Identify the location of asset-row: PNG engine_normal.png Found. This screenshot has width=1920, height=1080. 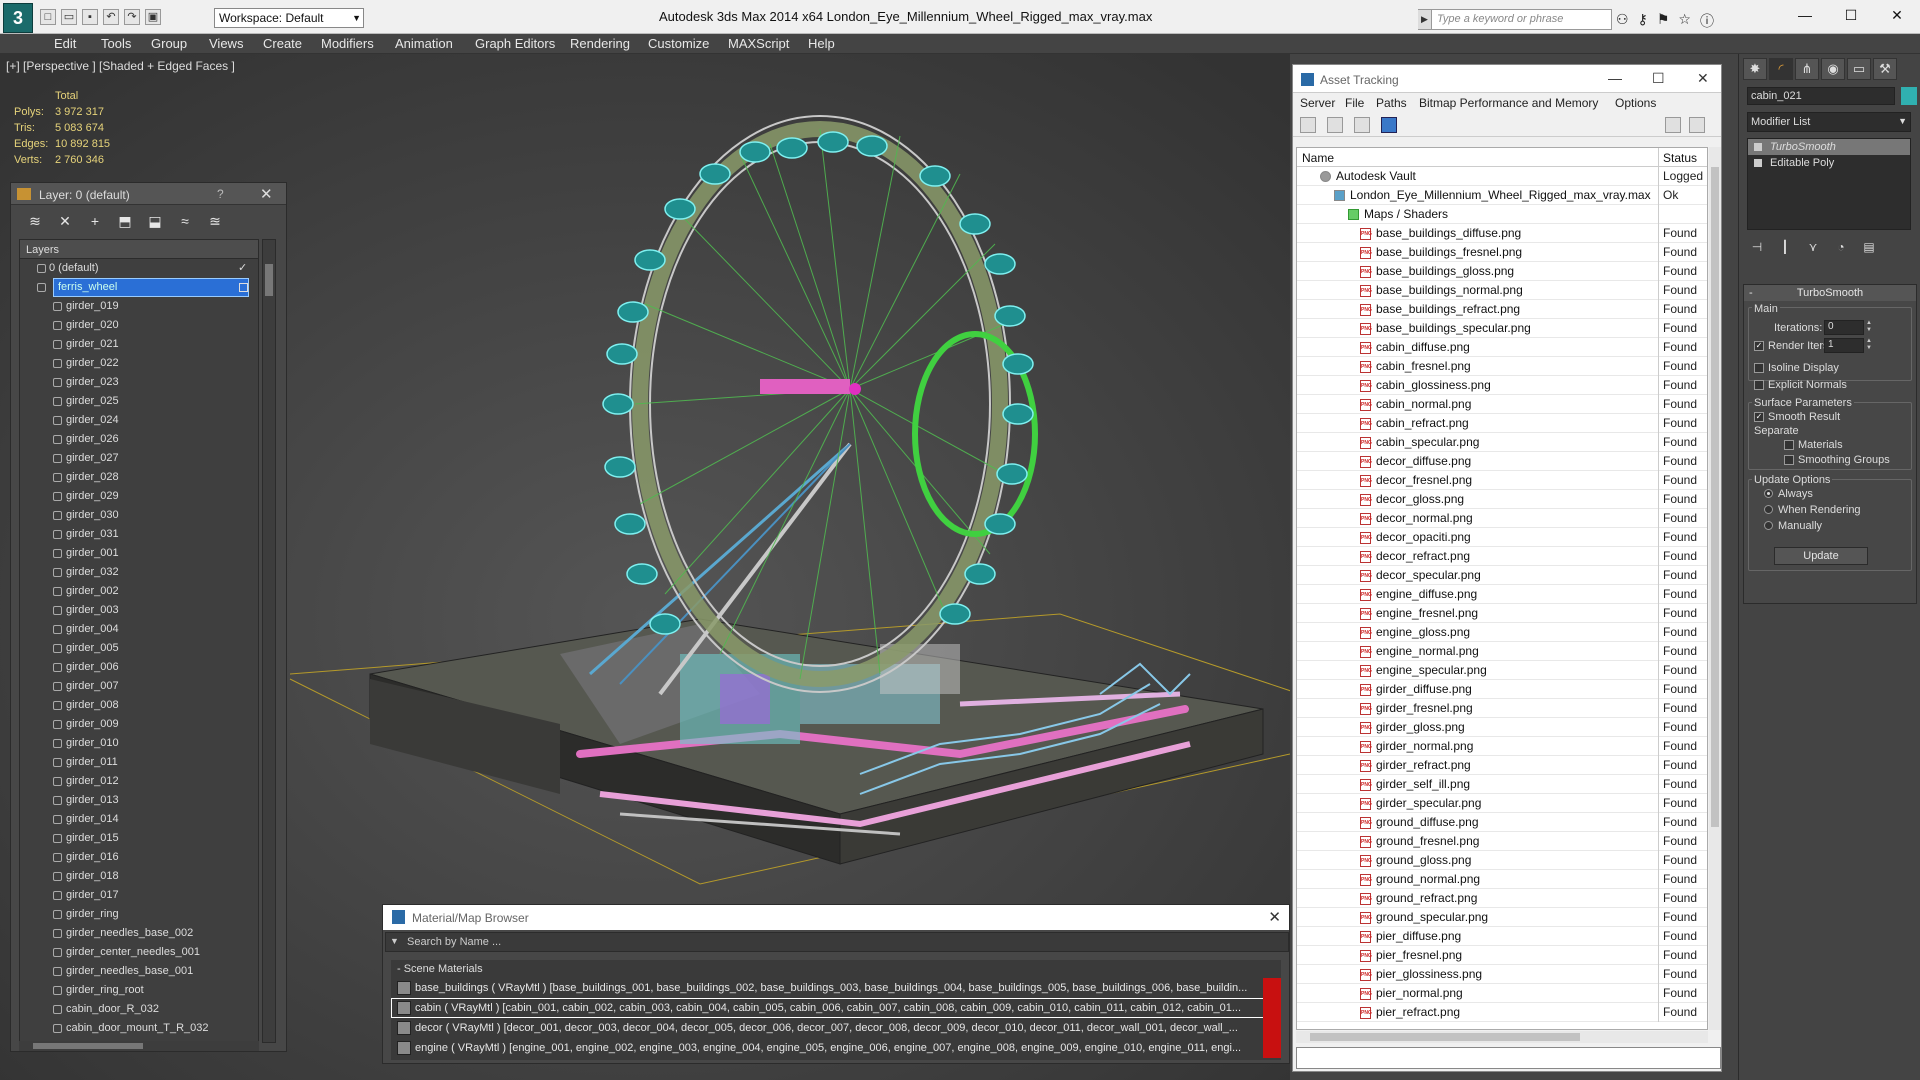
(1502, 651).